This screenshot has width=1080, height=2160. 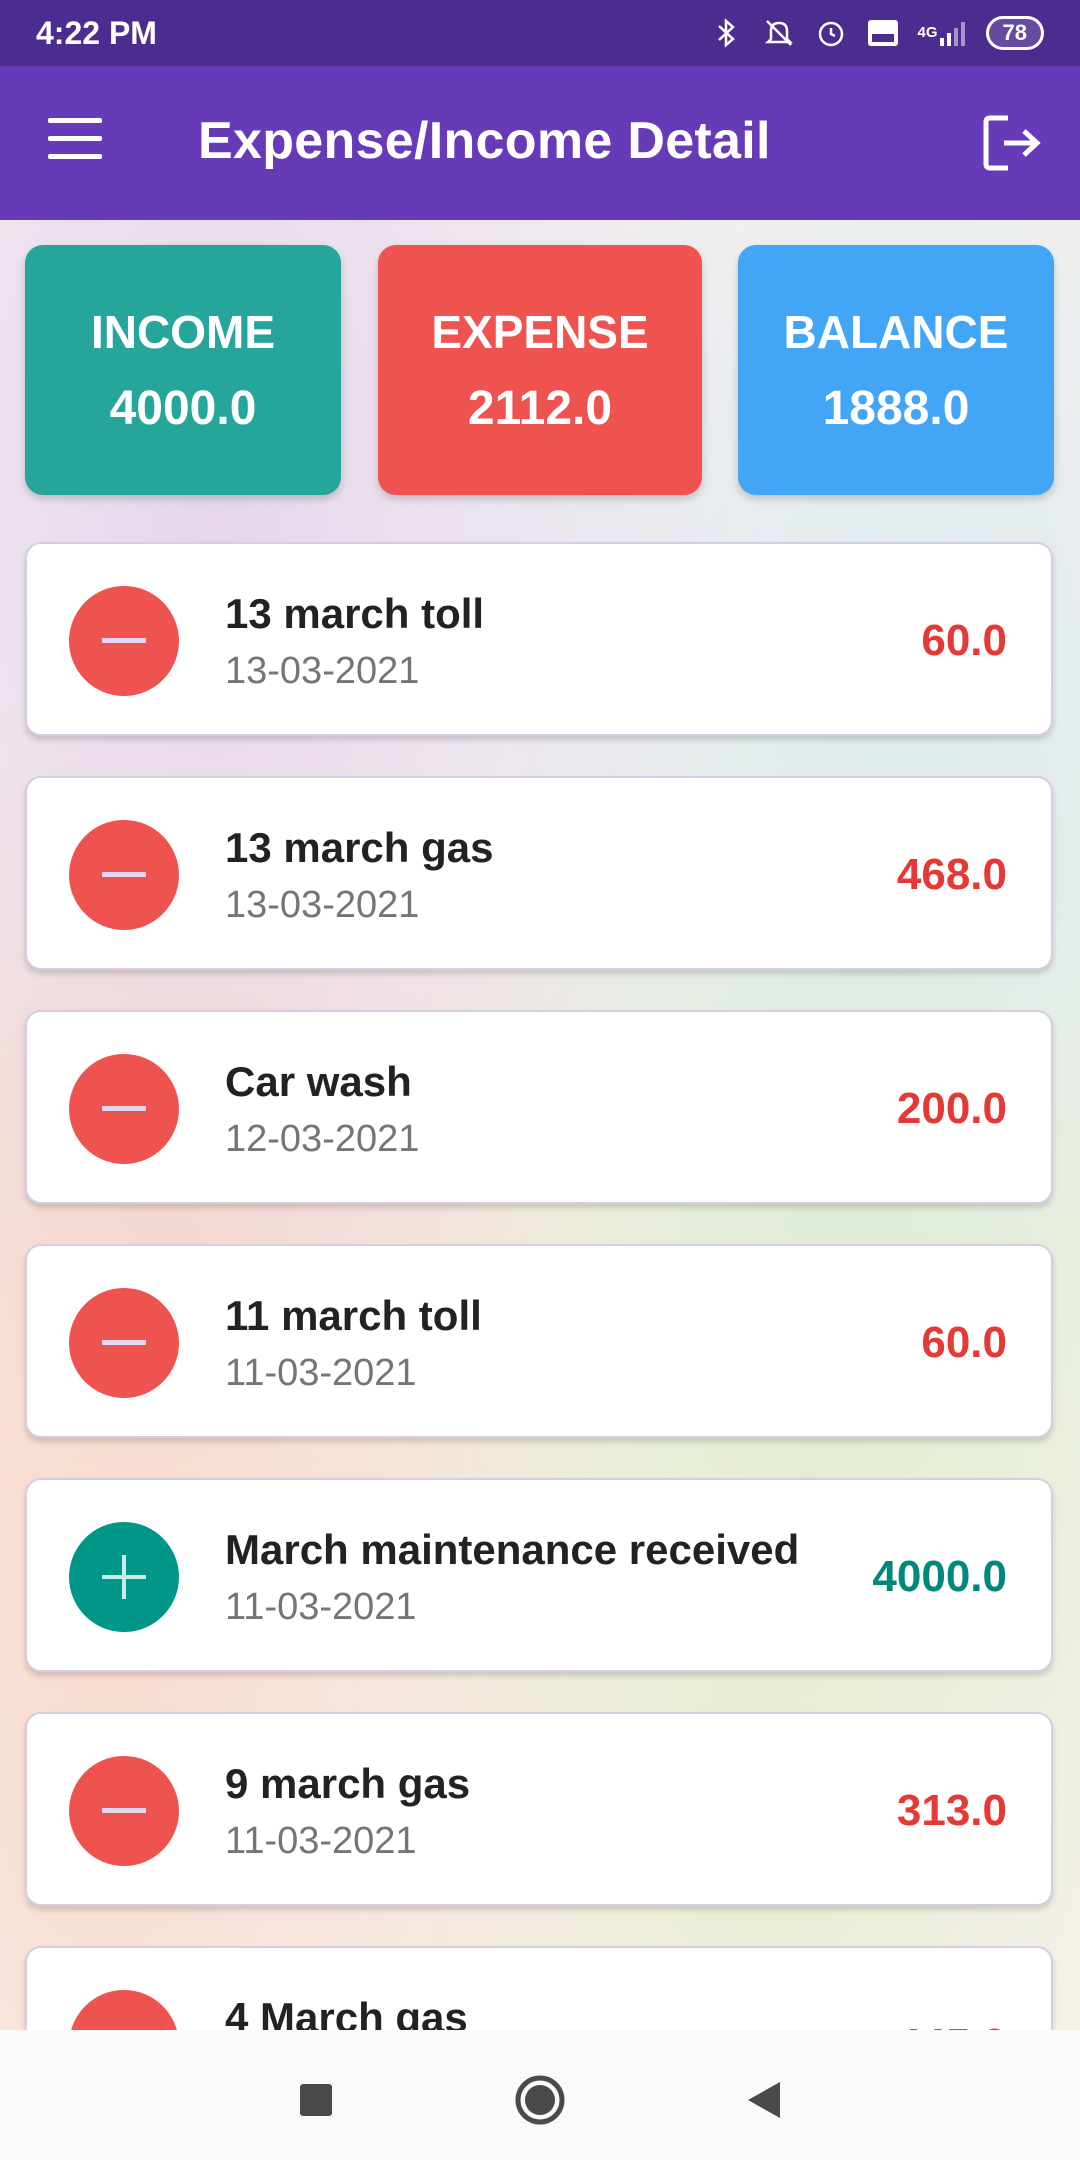 I want to click on transaction-amount: 4000.0, so click(x=939, y=1576).